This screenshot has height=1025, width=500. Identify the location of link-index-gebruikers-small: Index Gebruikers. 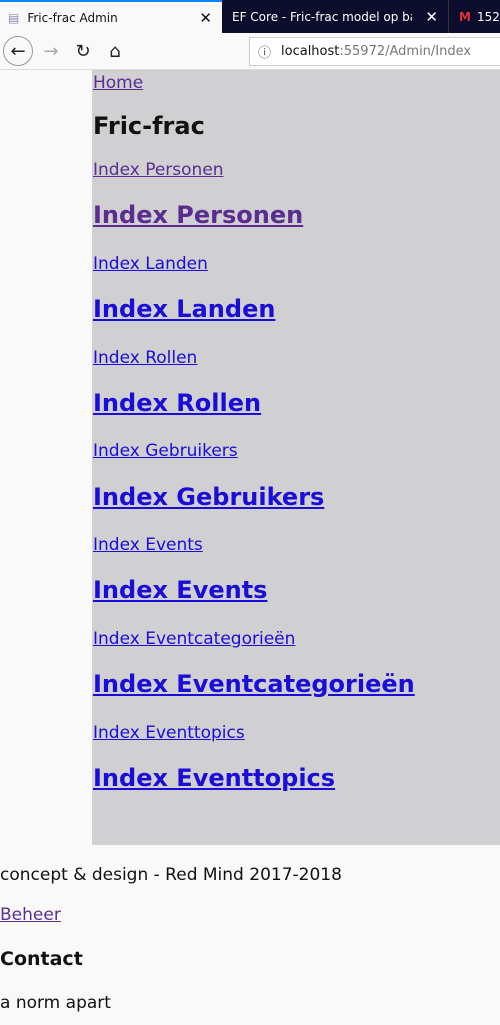
(165, 451).